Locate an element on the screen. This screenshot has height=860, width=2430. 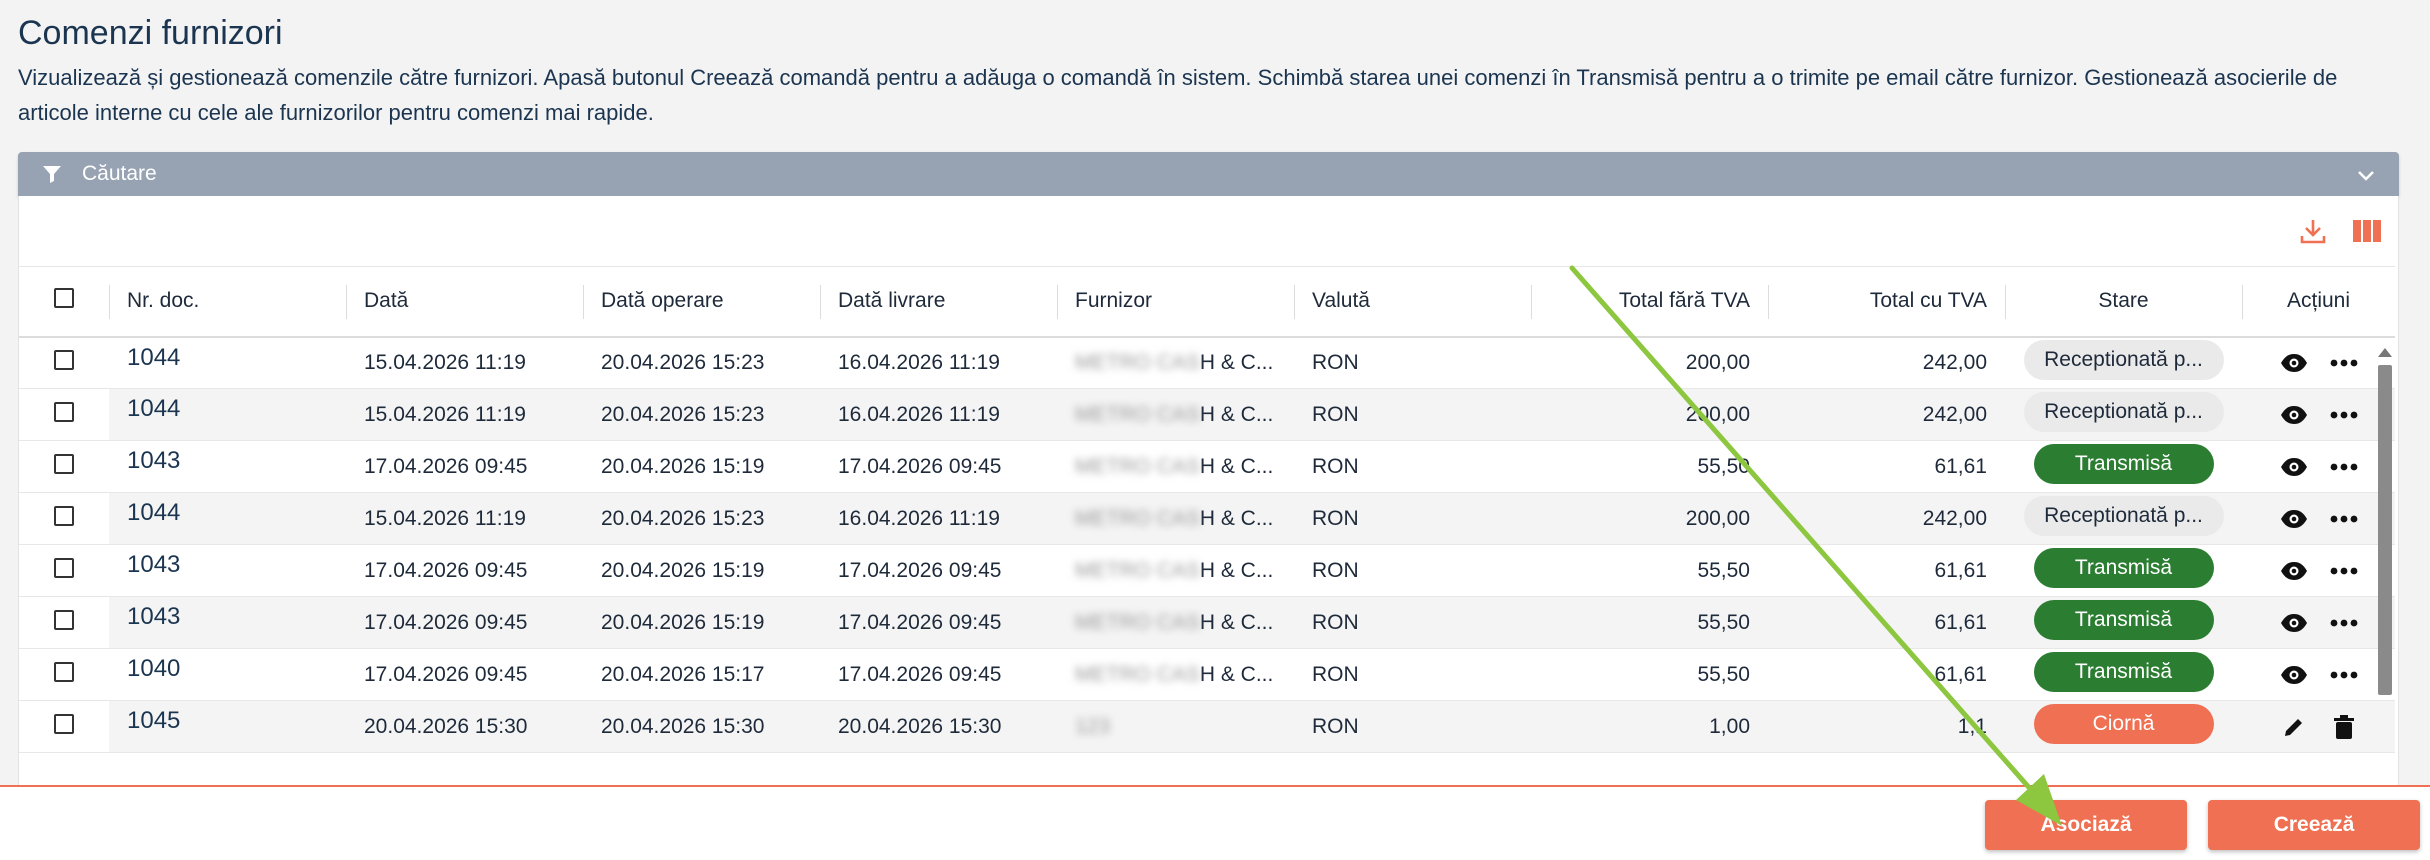
col-currency: Valută is located at coordinates (1412, 302).